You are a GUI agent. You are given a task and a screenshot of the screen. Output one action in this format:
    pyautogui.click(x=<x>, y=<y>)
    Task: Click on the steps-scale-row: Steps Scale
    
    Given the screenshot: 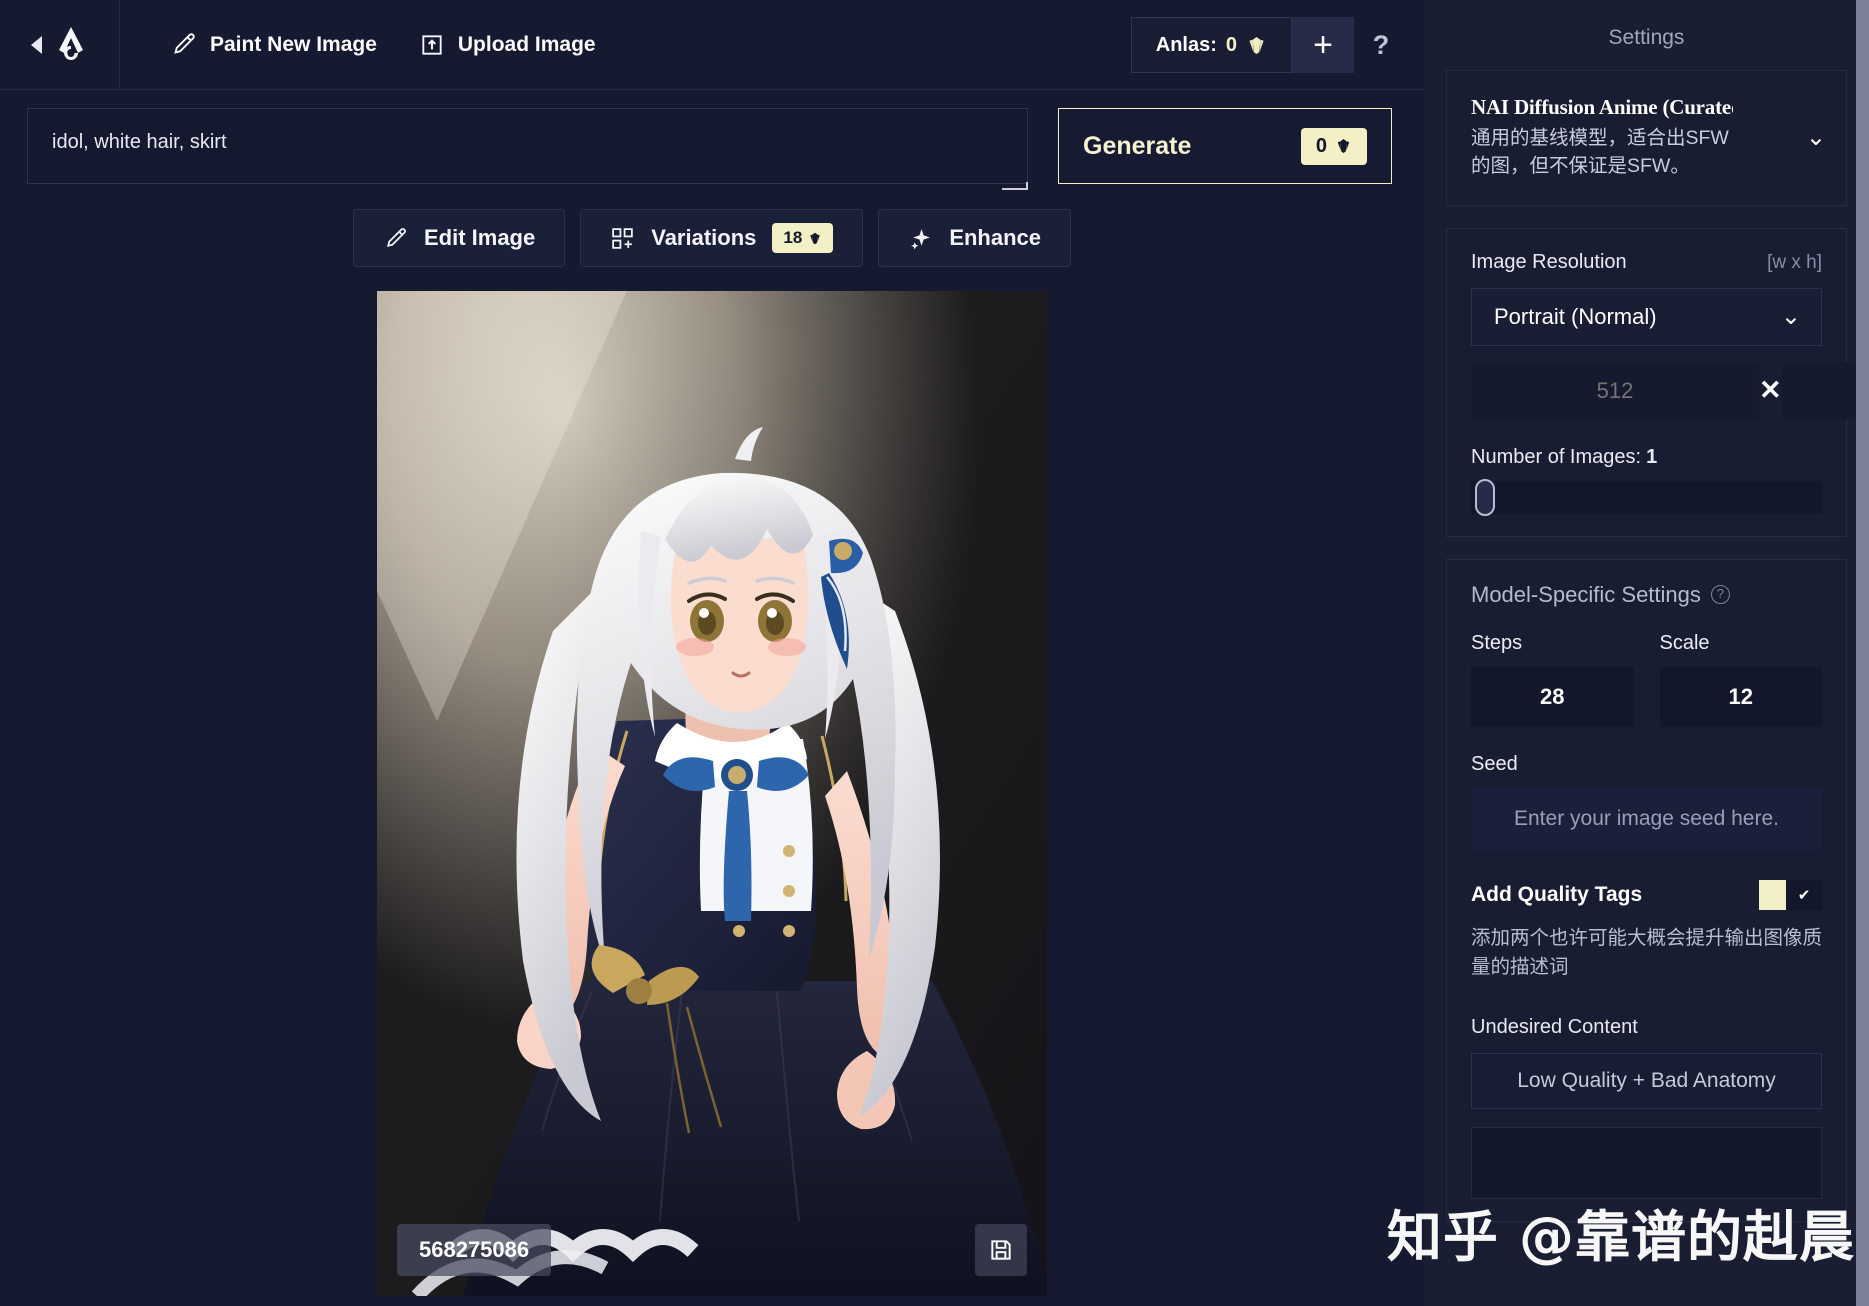 What is the action you would take?
    pyautogui.click(x=1646, y=679)
    